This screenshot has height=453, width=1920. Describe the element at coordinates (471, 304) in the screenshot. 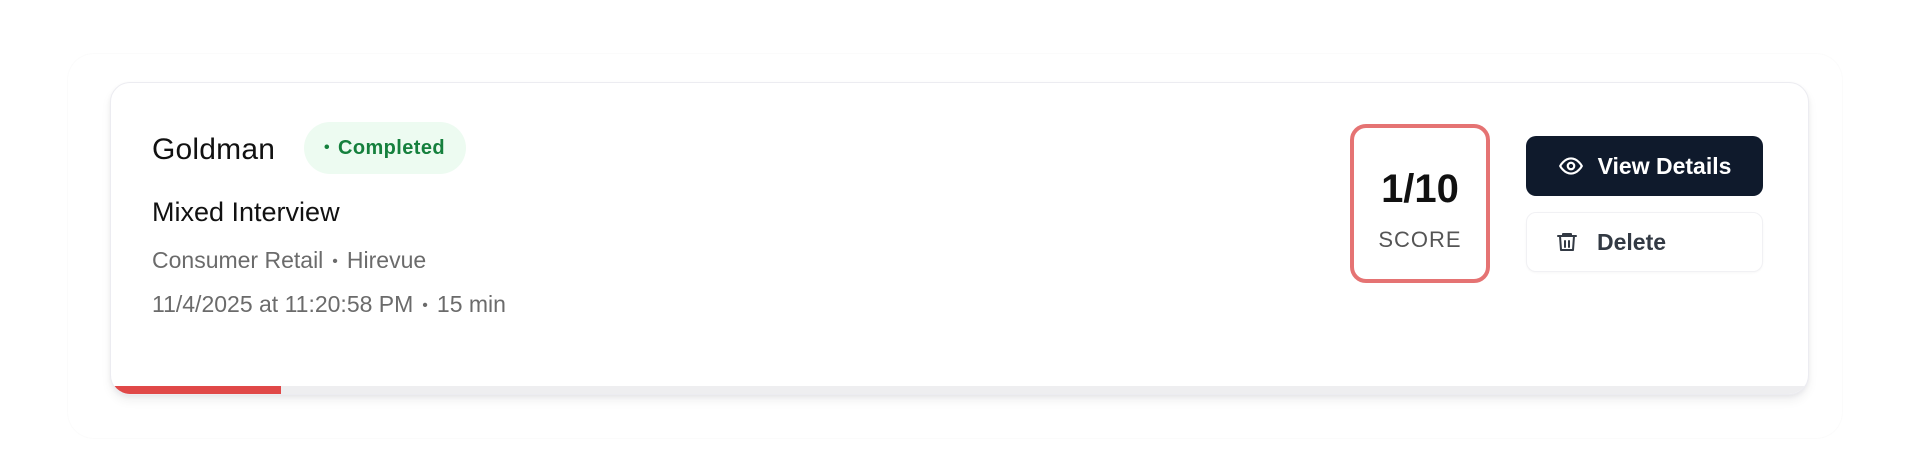

I see `interview-duration: 15 min` at that location.